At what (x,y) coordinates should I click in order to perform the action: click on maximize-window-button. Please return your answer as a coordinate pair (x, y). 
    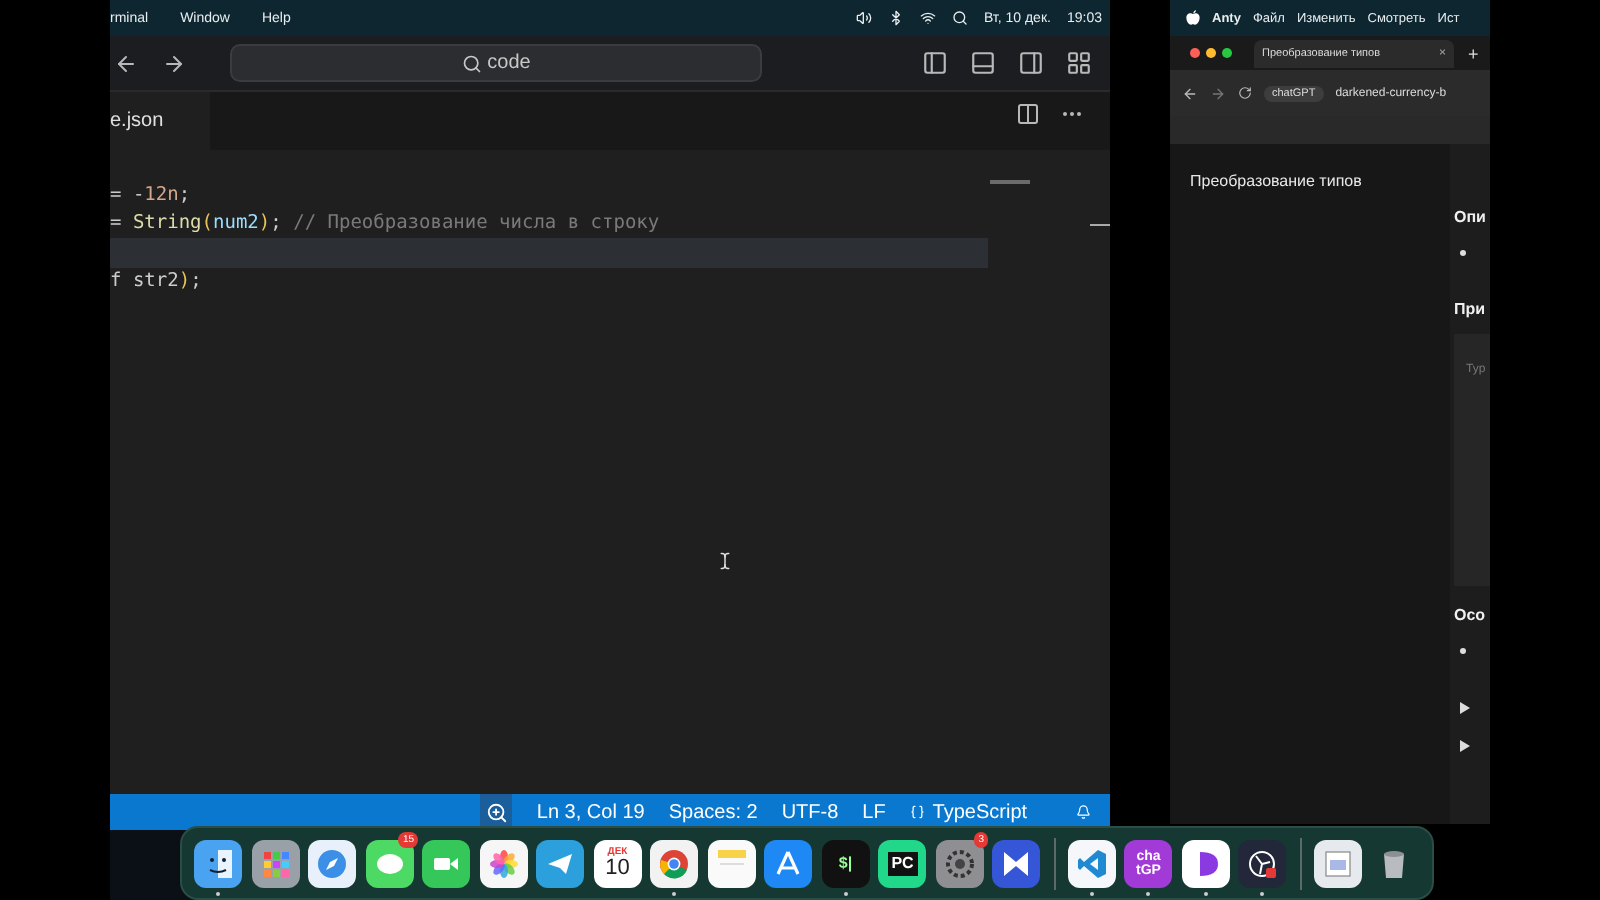
    Looking at the image, I should click on (1227, 53).